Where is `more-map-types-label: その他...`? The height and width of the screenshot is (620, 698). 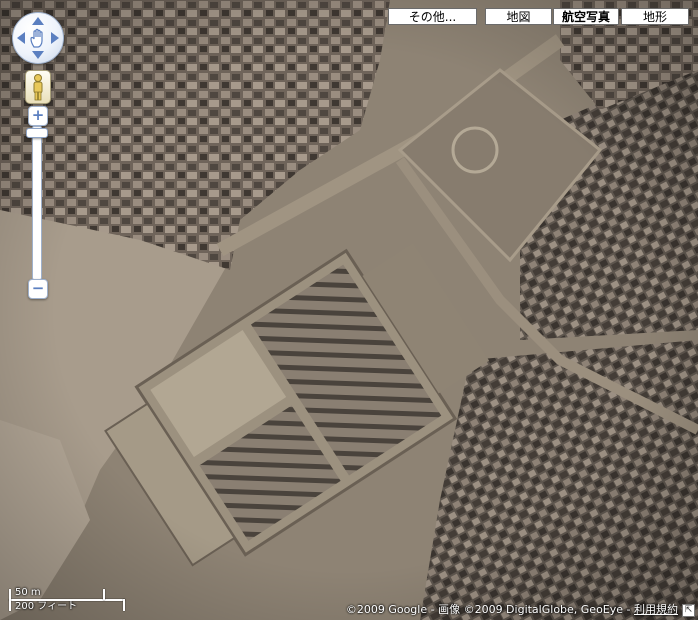 more-map-types-label: その他... is located at coordinates (432, 17).